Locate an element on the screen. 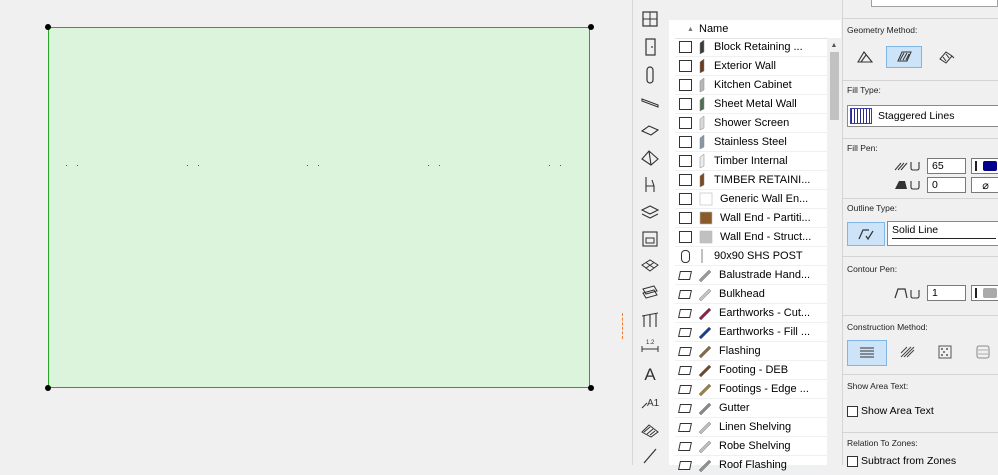 The height and width of the screenshot is (475, 998). subtract-from-zones-label: Subtract from Zones is located at coordinates (908, 461).